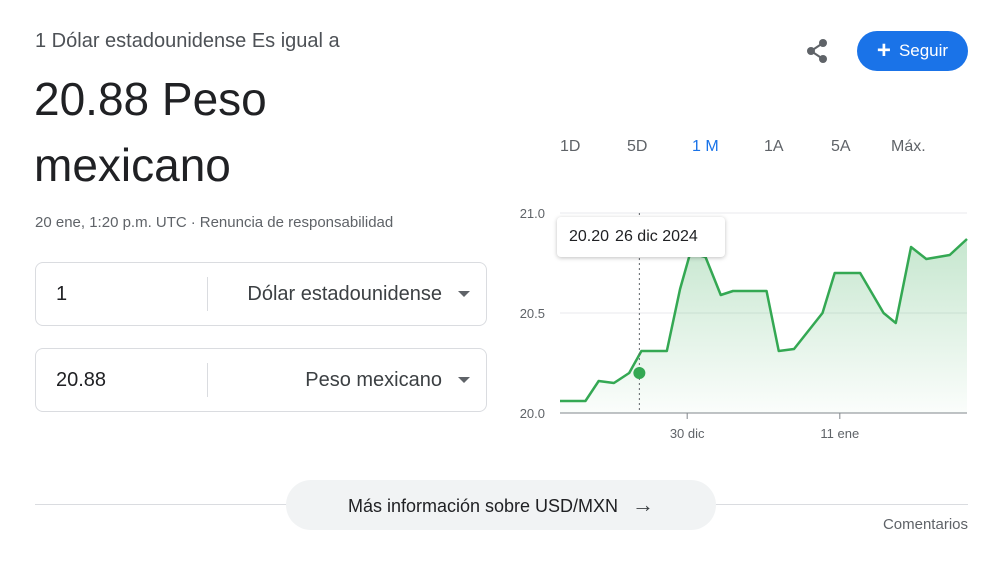 This screenshot has width=1004, height=565. What do you see at coordinates (532, 213) in the screenshot?
I see `y-tick-label: 21.0` at bounding box center [532, 213].